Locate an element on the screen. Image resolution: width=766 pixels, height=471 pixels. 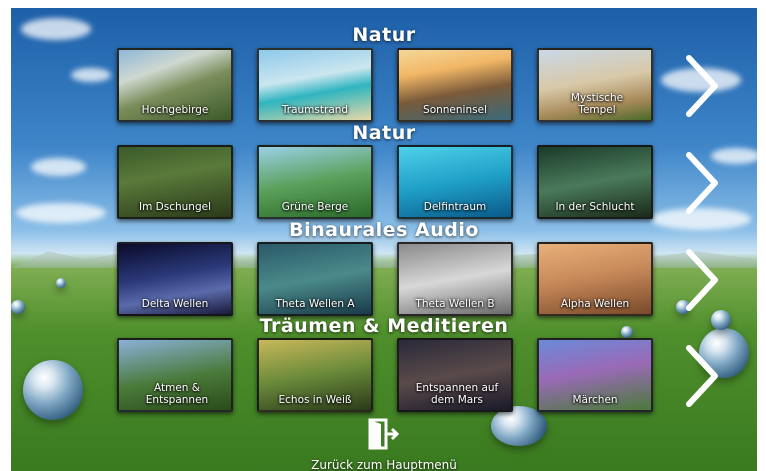
tile-label: Theta Wellen A is located at coordinates (315, 304).